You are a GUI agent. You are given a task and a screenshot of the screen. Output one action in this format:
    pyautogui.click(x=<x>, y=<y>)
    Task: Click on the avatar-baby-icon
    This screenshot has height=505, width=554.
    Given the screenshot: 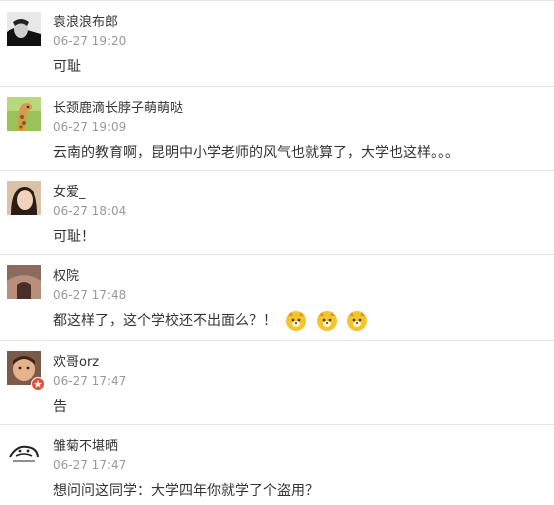 What is the action you would take?
    pyautogui.click(x=26, y=371)
    